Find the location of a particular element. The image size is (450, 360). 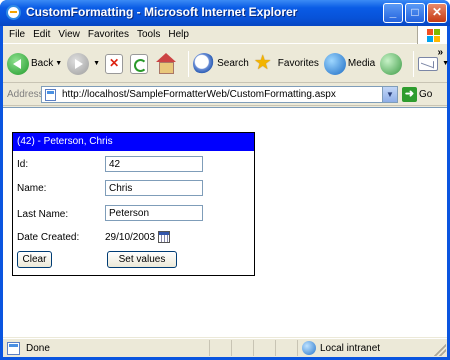

menu-view: View is located at coordinates (69, 34).